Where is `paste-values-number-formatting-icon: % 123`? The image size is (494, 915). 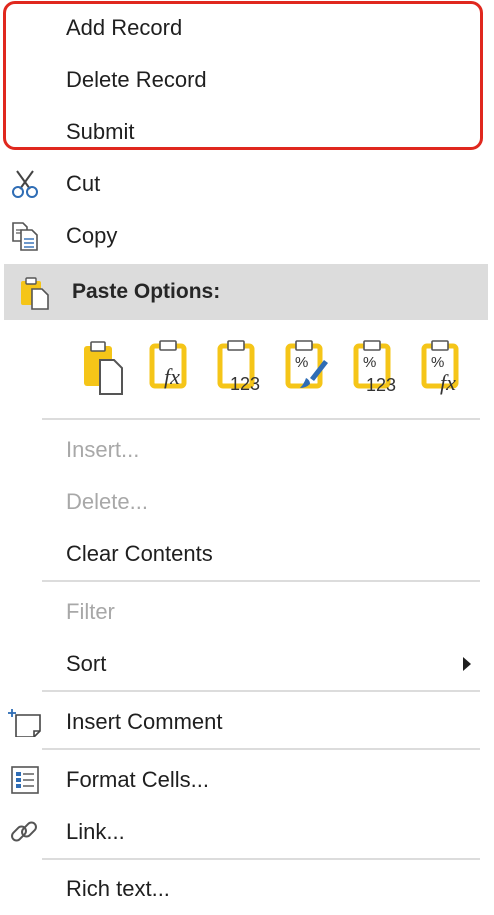
paste-values-number-formatting-icon: % 123 is located at coordinates (374, 367).